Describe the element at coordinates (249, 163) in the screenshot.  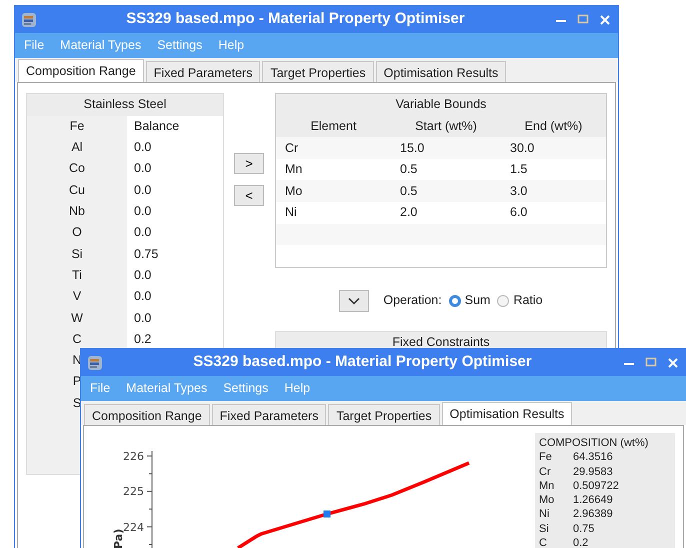
I see `move-button: >` at that location.